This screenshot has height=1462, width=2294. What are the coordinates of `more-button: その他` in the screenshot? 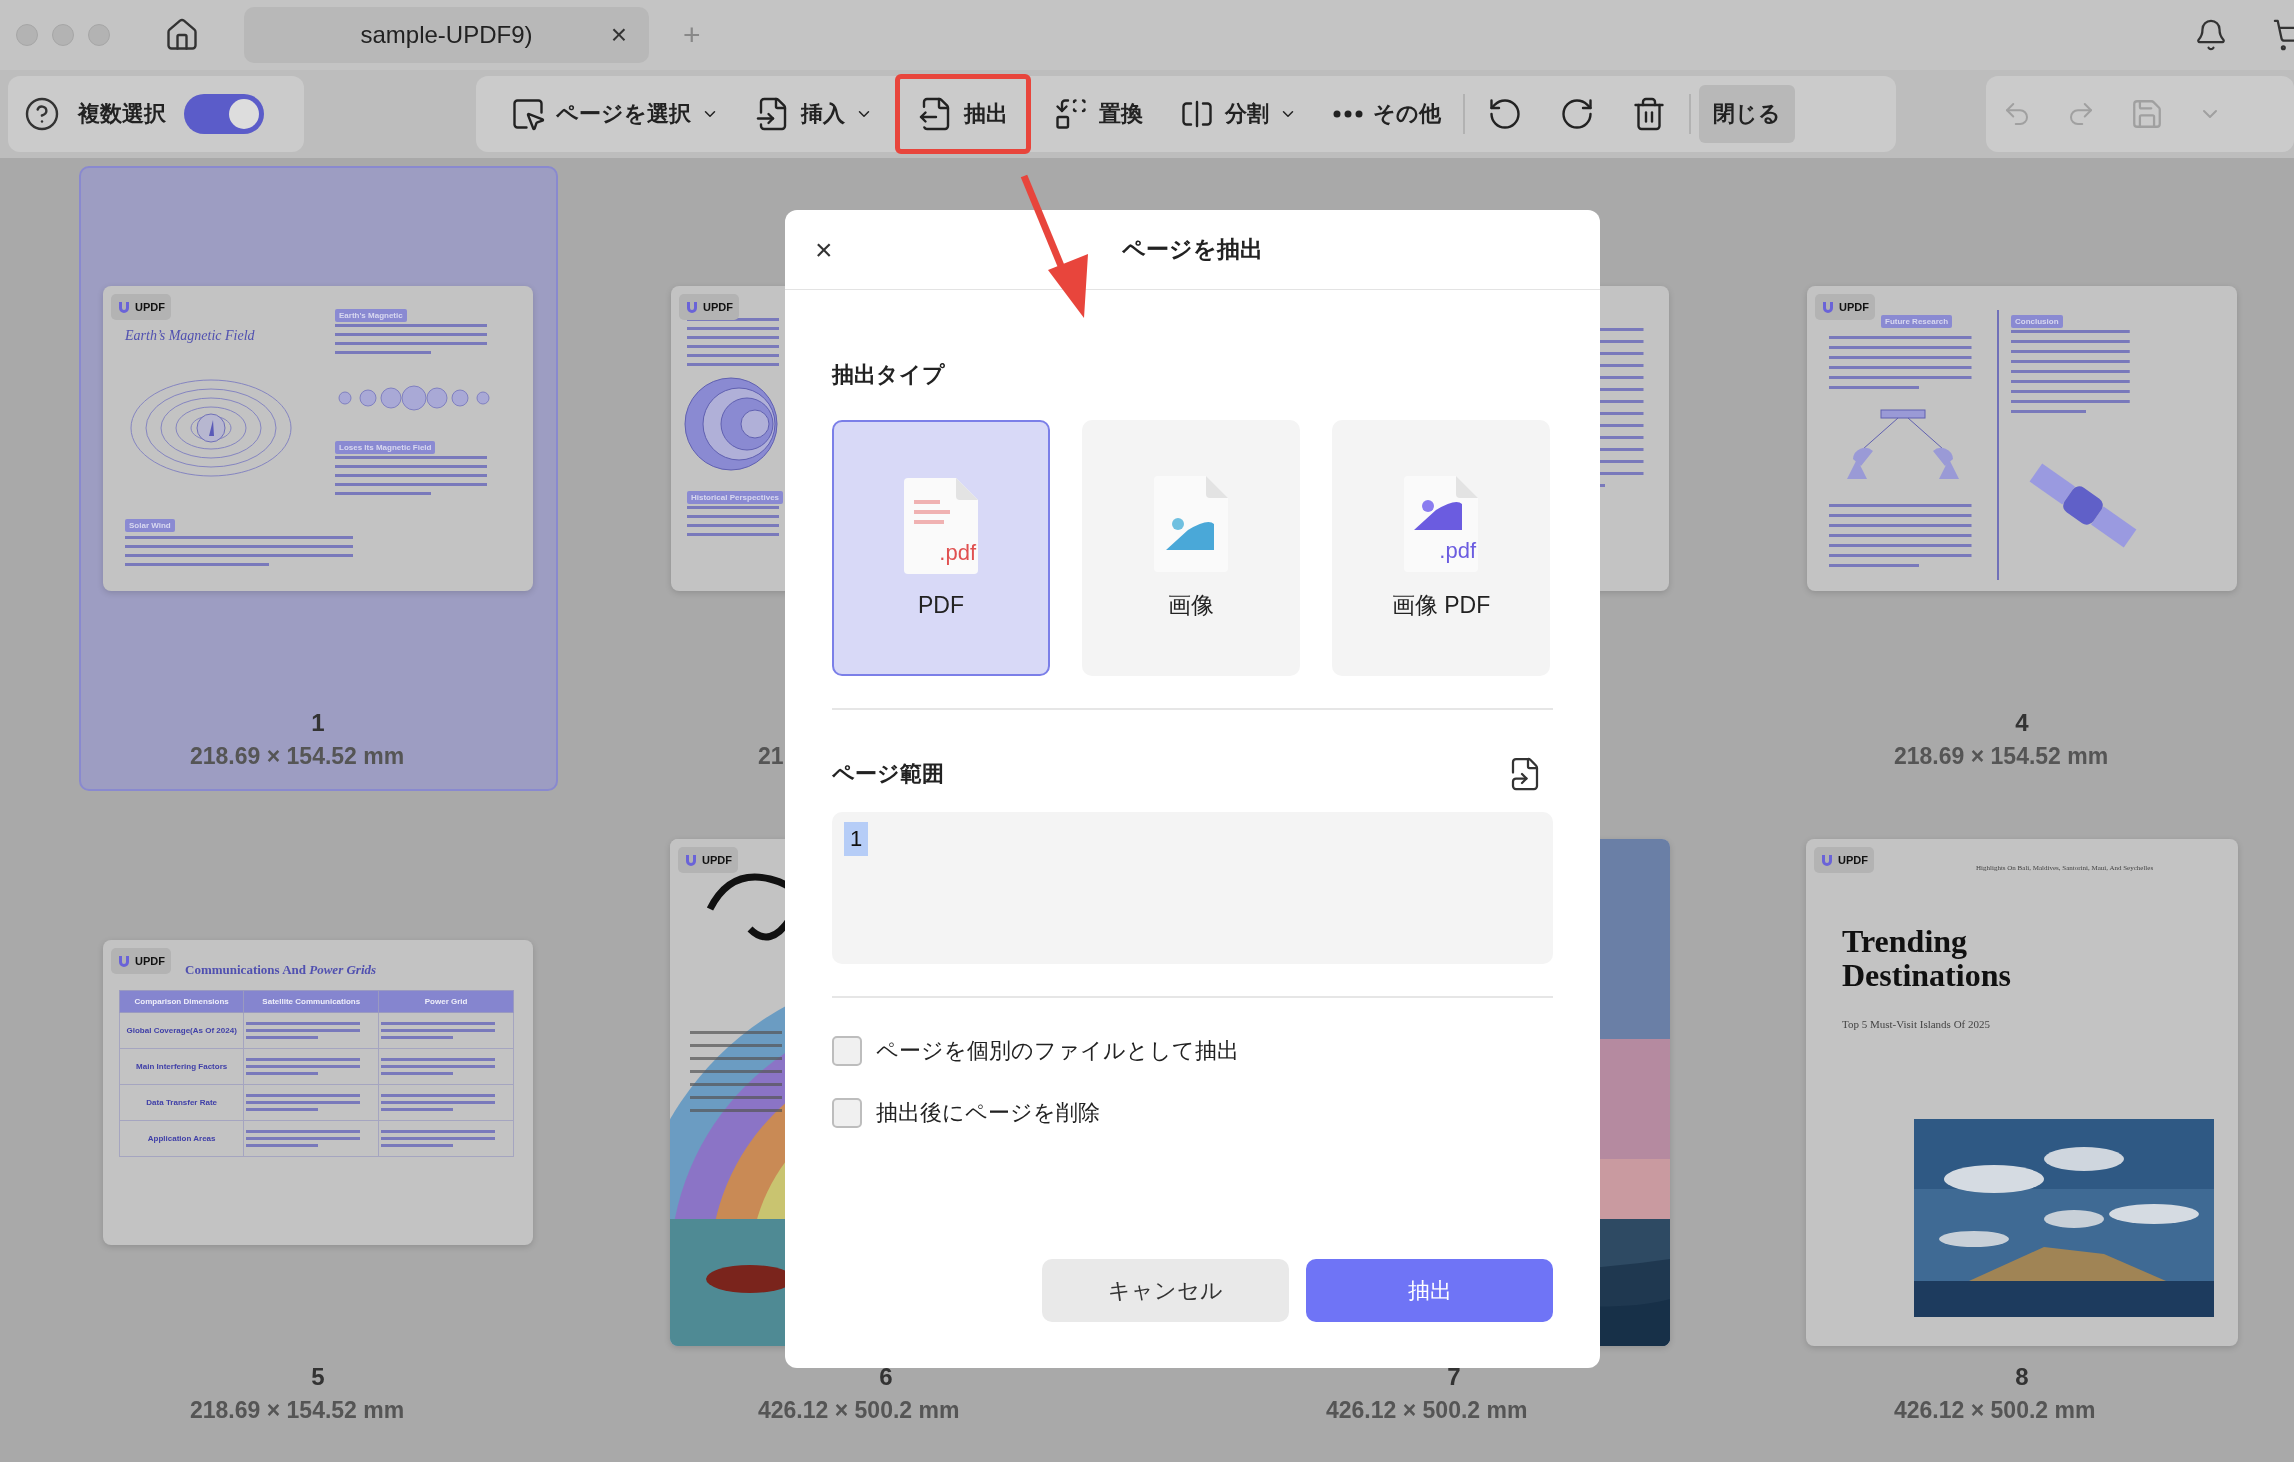 It's located at (1387, 114).